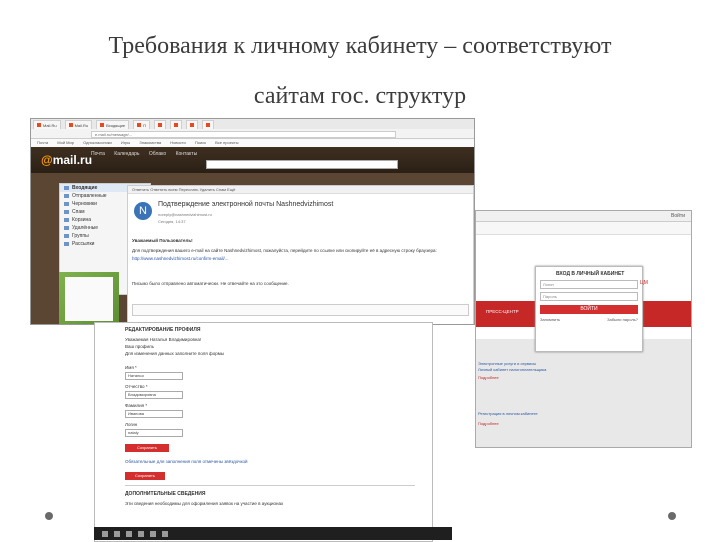 The height and width of the screenshot is (542, 720). What do you see at coordinates (49, 516) in the screenshot?
I see `slide-bullet-left` at bounding box center [49, 516].